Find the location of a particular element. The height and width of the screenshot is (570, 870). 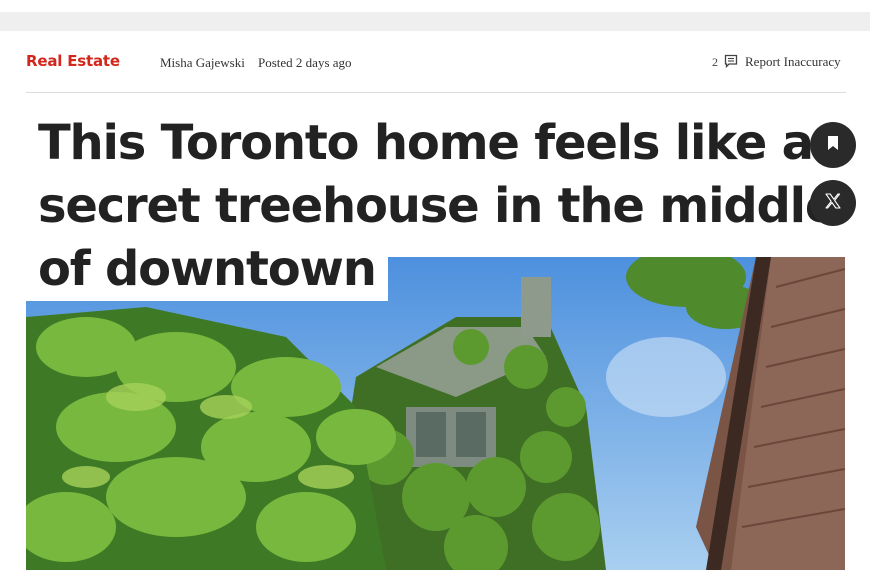

comment-count: 2 is located at coordinates (715, 62).